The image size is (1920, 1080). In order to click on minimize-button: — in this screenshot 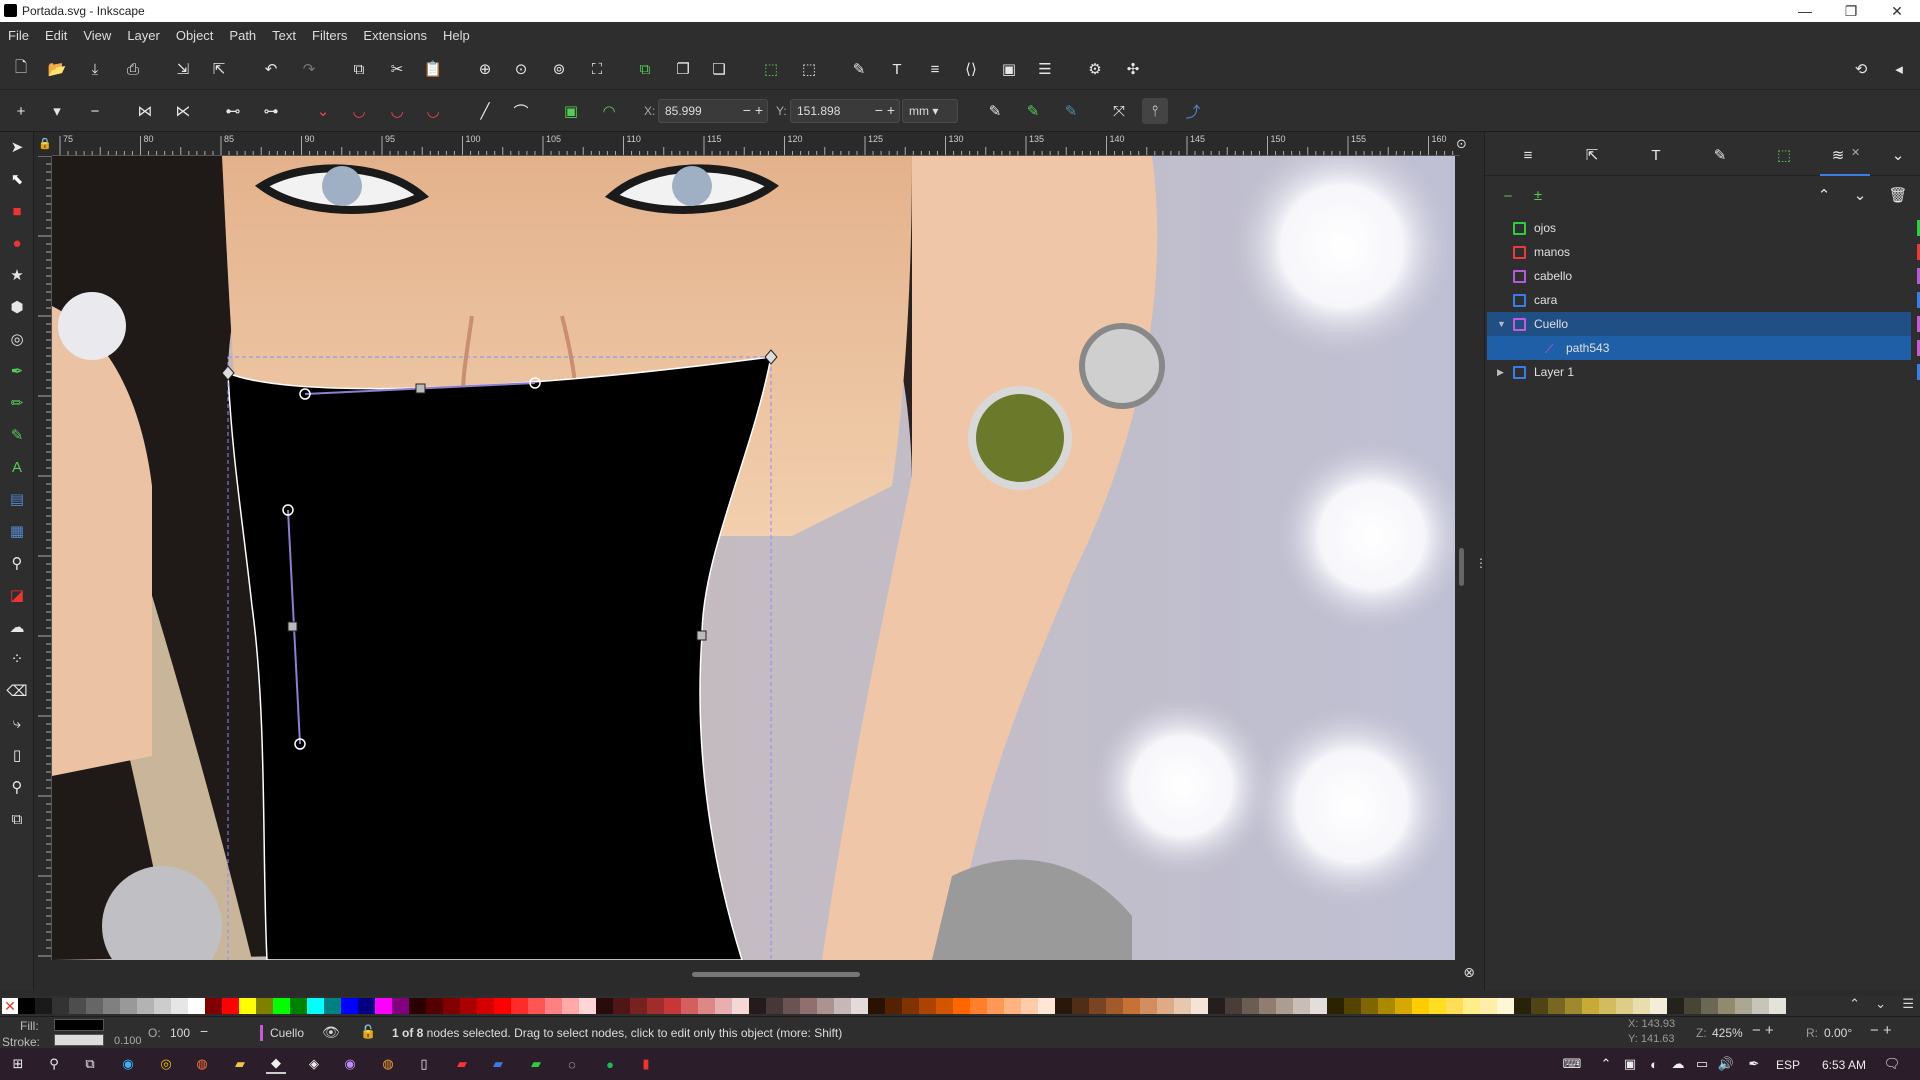, I will do `click(1805, 11)`.